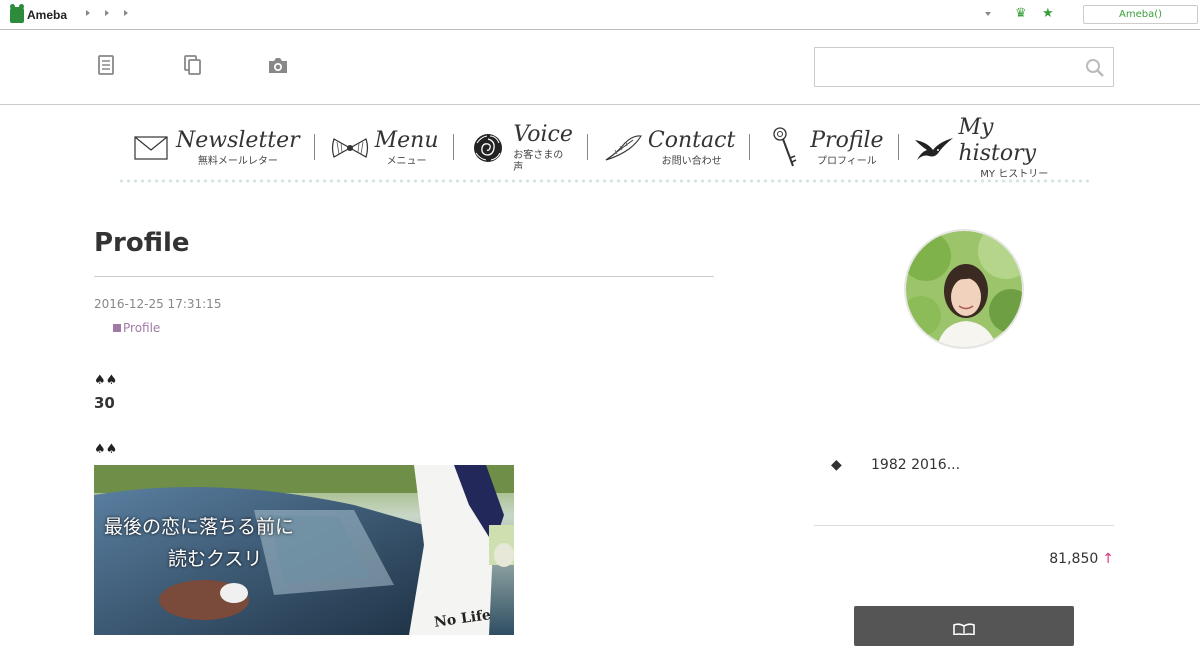  Describe the element at coordinates (691, 161) in the screenshot. I see `nav-label-ja: お問い合わせ` at that location.